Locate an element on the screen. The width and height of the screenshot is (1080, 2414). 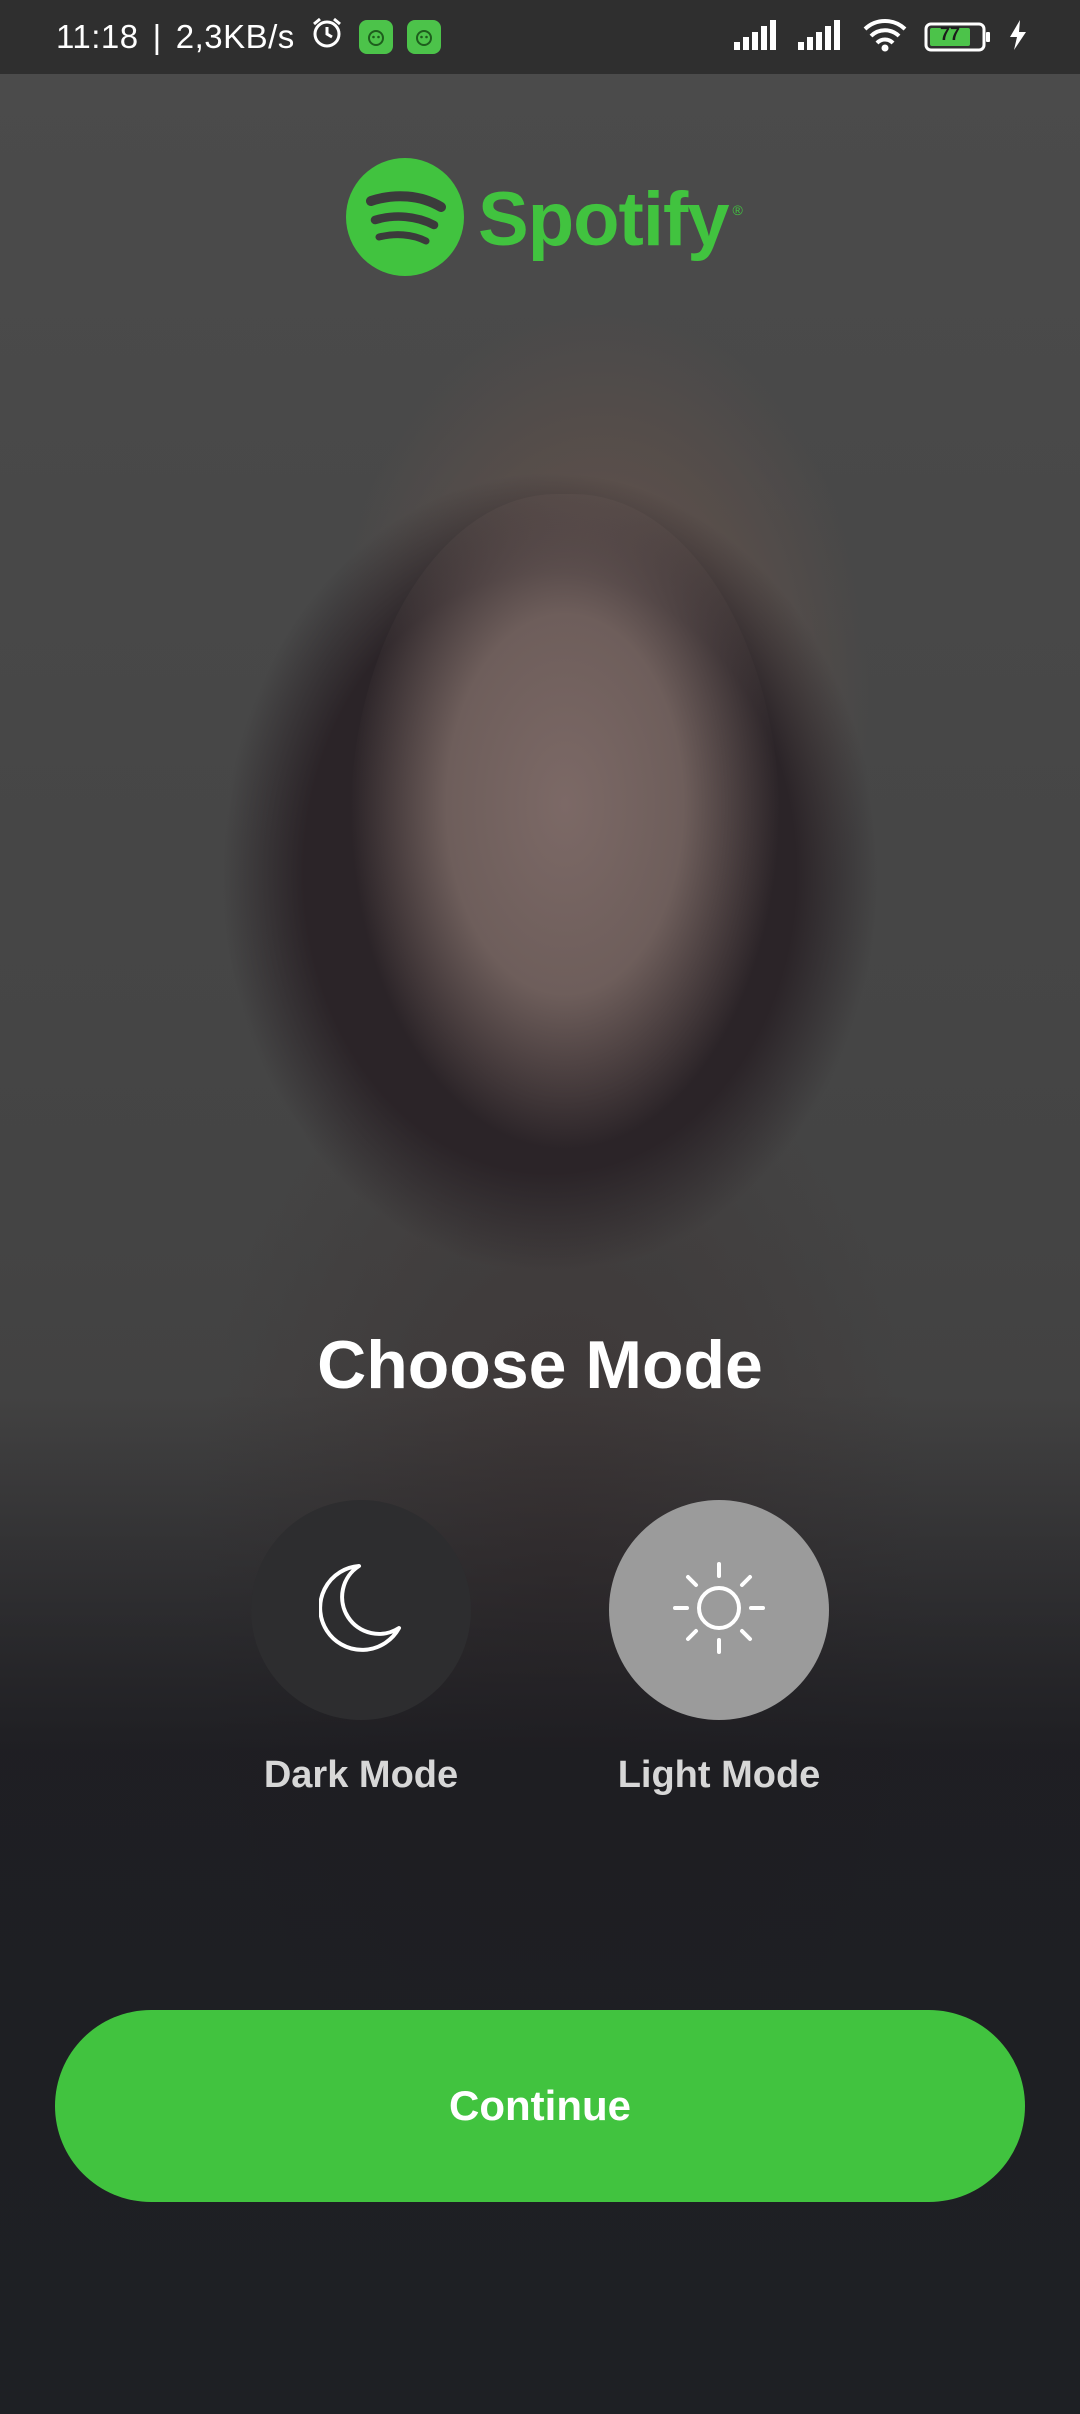
registered-mark: ® is located at coordinates (737, 210).